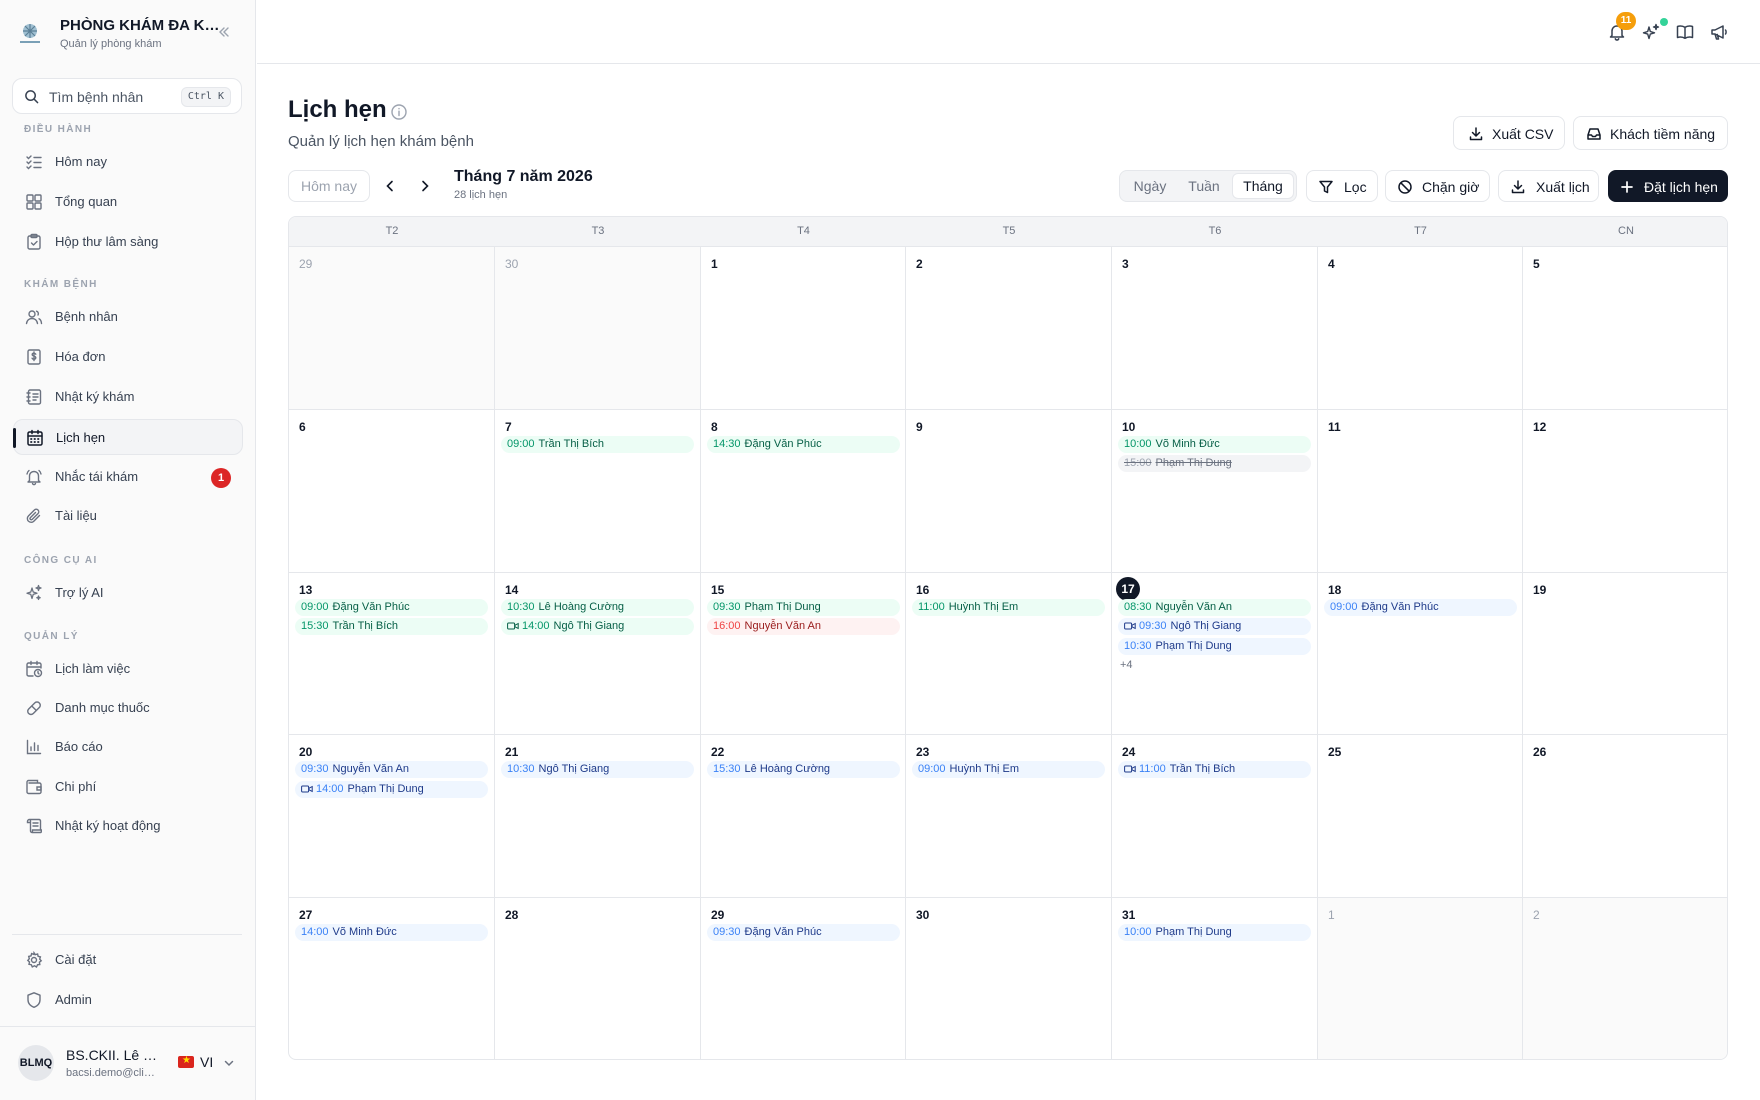  Describe the element at coordinates (803, 444) in the screenshot. I see `appointment-chip: 14:30 Đặng Văn Phúc` at that location.